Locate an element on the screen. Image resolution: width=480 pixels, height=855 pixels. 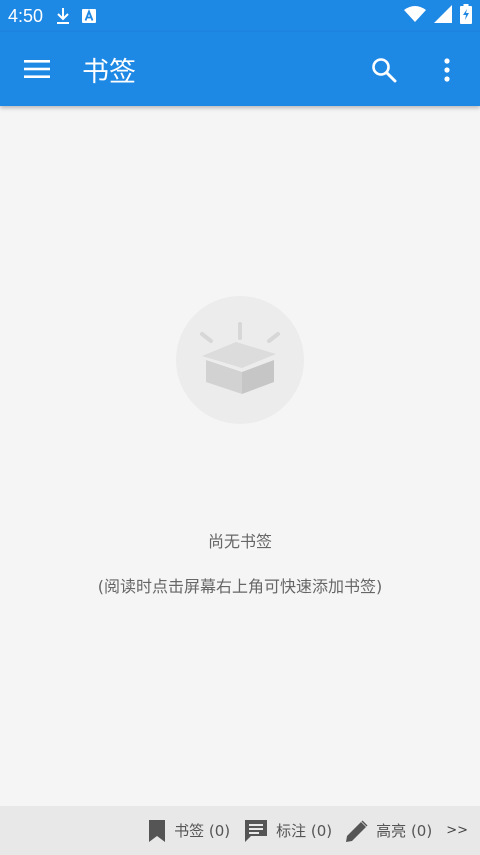
page-title: 书签 is located at coordinates (109, 72).